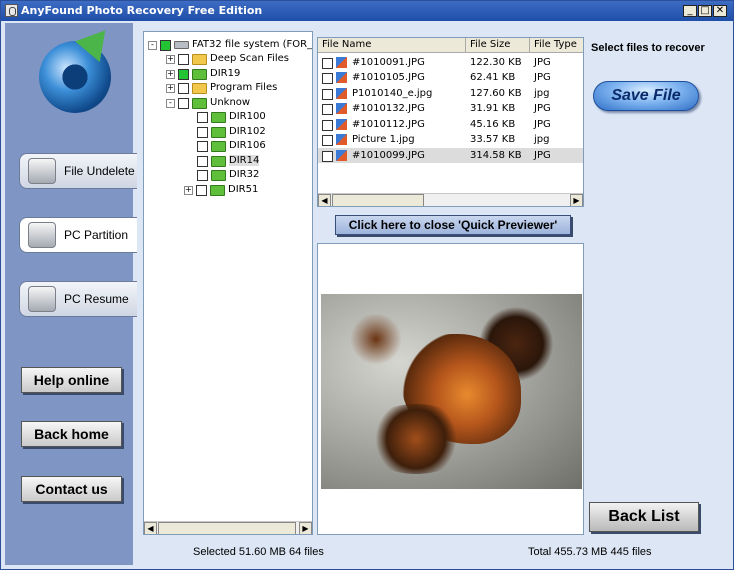  I want to click on minimize-button: _, so click(690, 11).